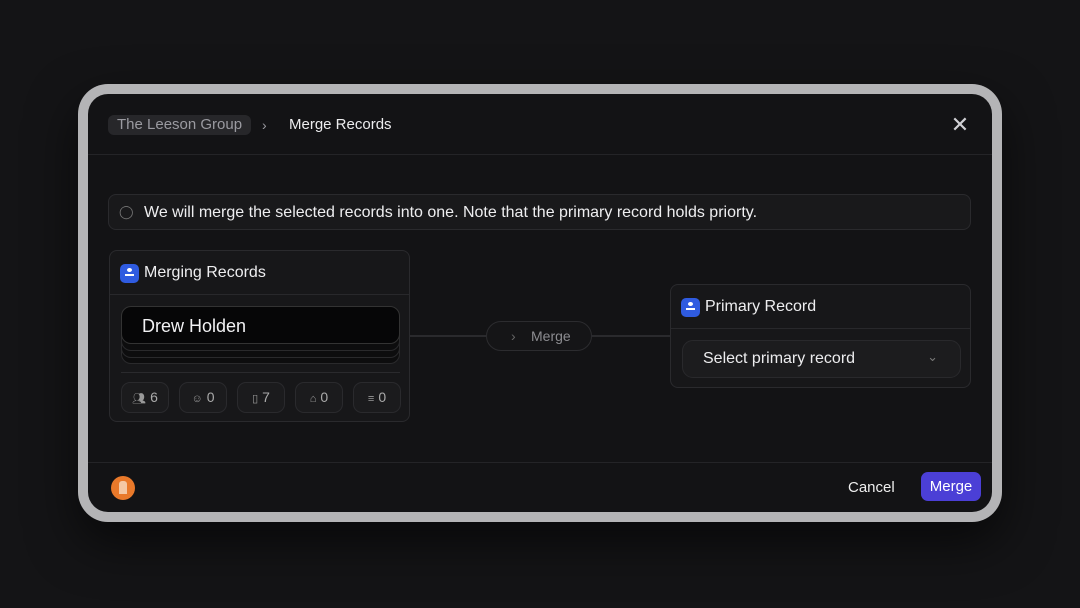  Describe the element at coordinates (255, 399) in the screenshot. I see `document-icon: ▯` at that location.